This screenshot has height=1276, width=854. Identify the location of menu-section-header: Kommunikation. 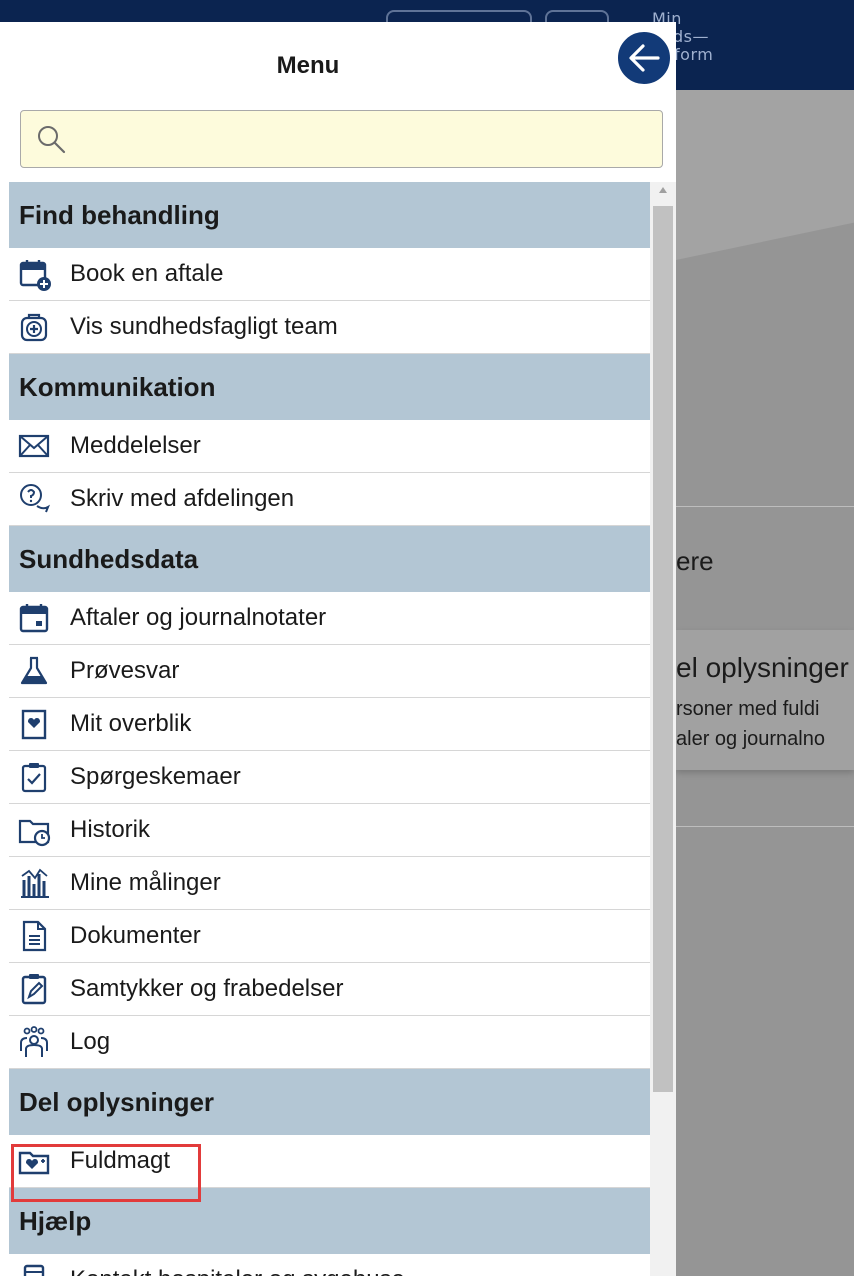
(329, 387).